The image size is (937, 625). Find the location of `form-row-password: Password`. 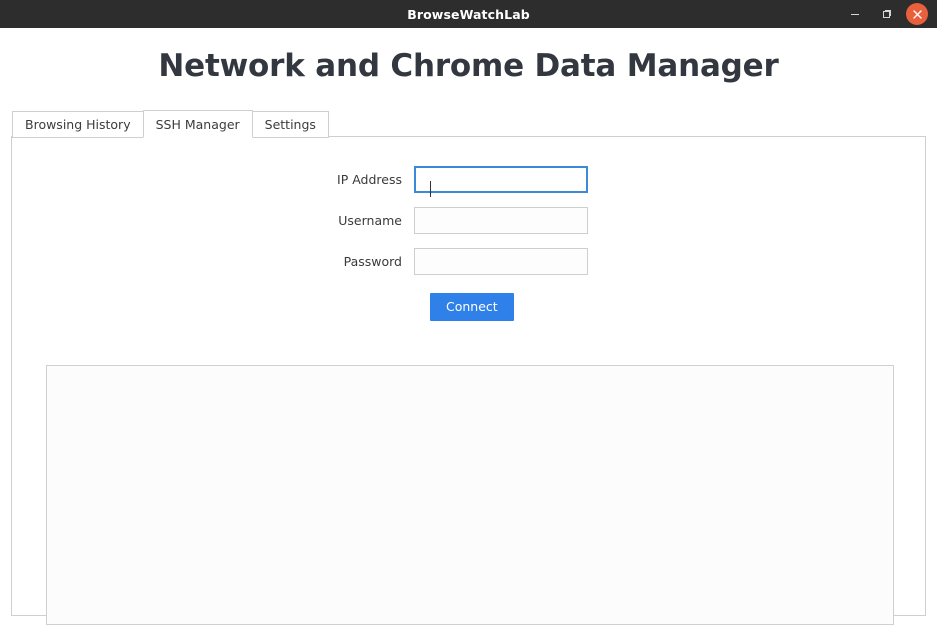

form-row-password: Password is located at coordinates (468, 261).